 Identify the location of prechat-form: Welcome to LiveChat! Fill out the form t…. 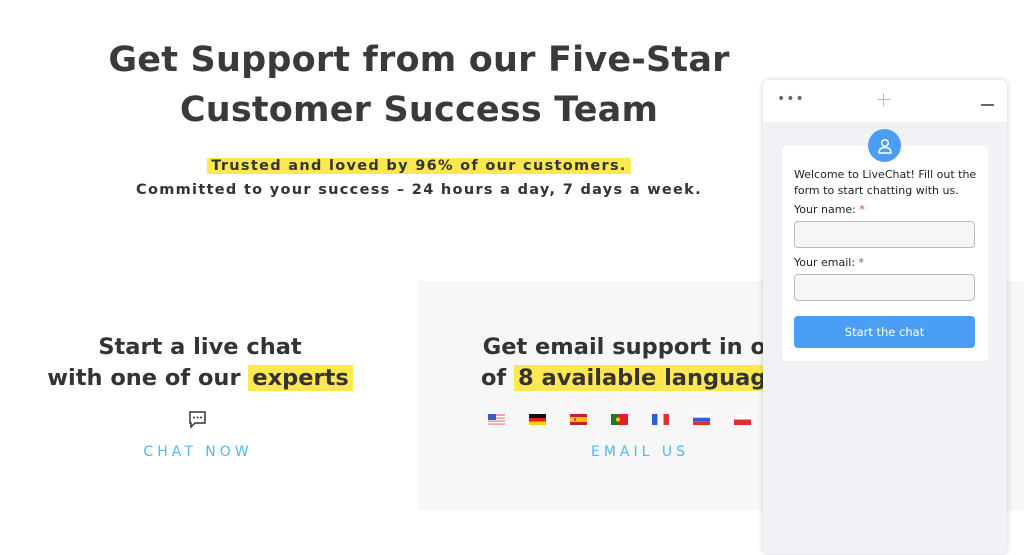
(885, 253).